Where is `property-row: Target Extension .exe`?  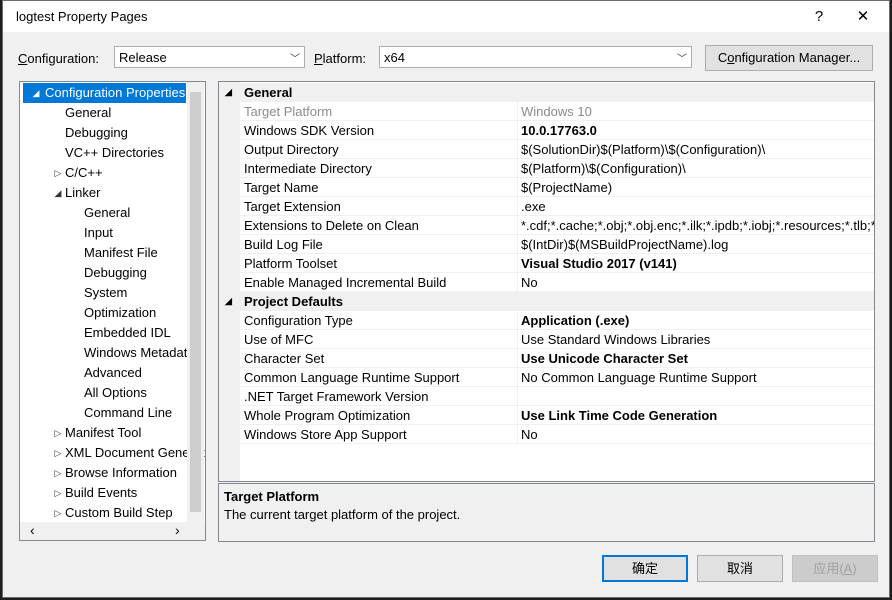
property-row: Target Extension .exe is located at coordinates (557, 206).